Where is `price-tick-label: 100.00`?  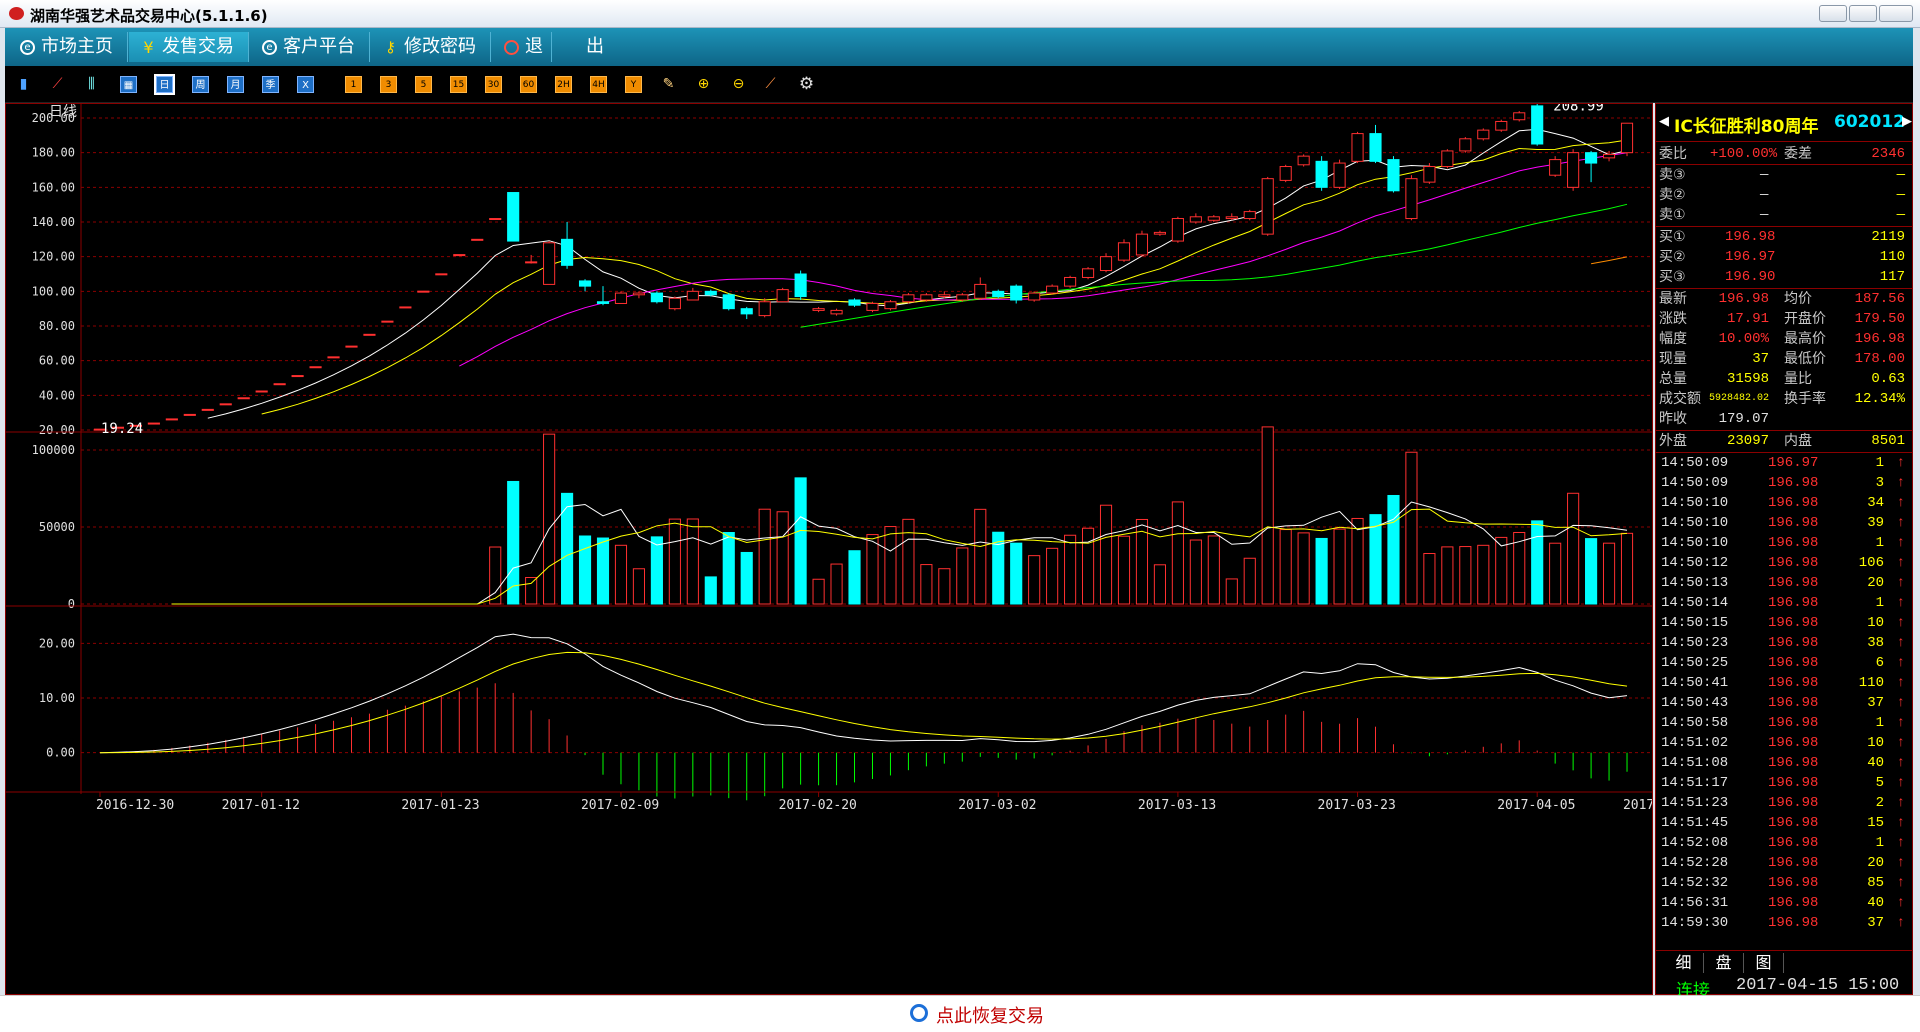 price-tick-label: 100.00 is located at coordinates (53, 291).